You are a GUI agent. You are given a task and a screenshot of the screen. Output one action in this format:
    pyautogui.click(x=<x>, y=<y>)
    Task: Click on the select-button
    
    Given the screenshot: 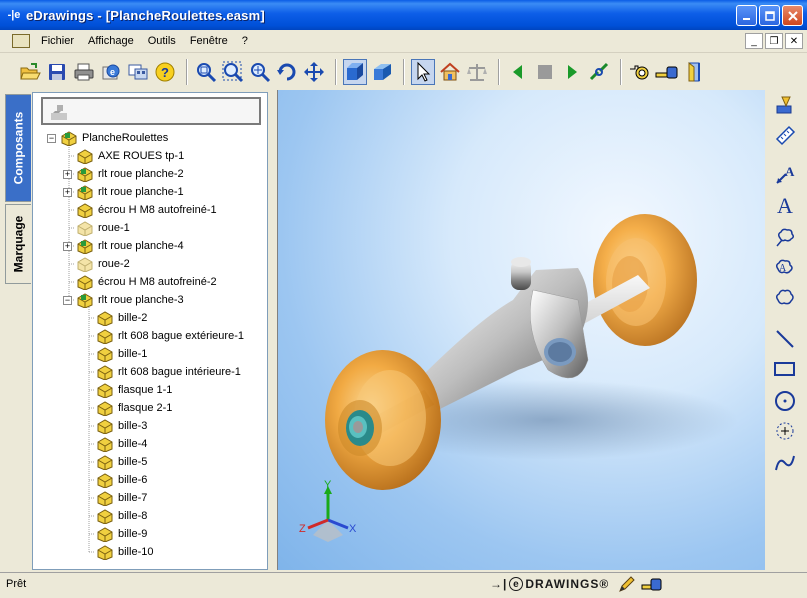 What is the action you would take?
    pyautogui.click(x=423, y=72)
    